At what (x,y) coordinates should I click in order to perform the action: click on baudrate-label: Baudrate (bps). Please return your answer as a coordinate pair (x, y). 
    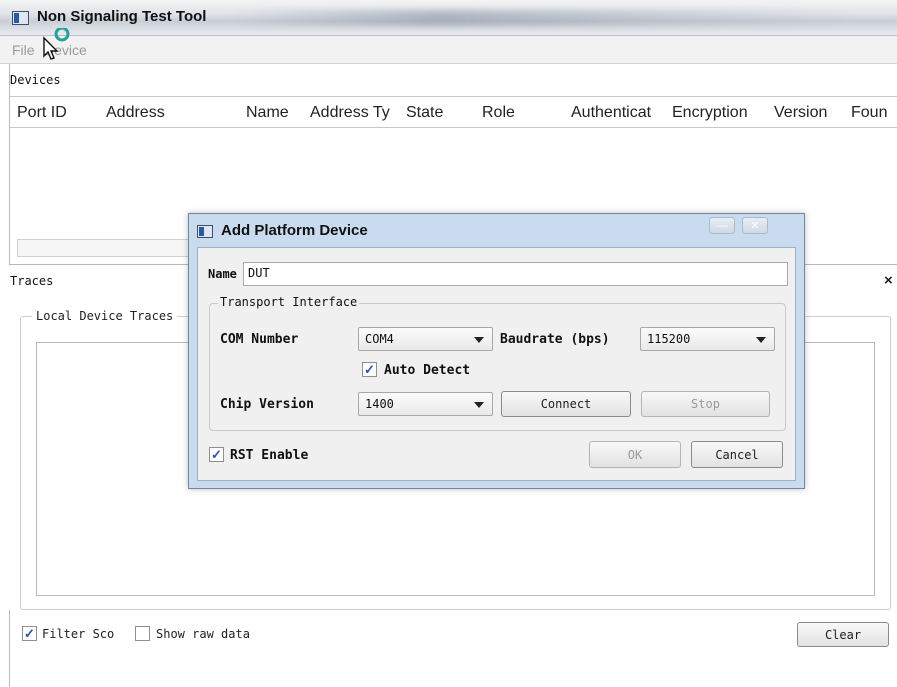
    Looking at the image, I should click on (555, 339).